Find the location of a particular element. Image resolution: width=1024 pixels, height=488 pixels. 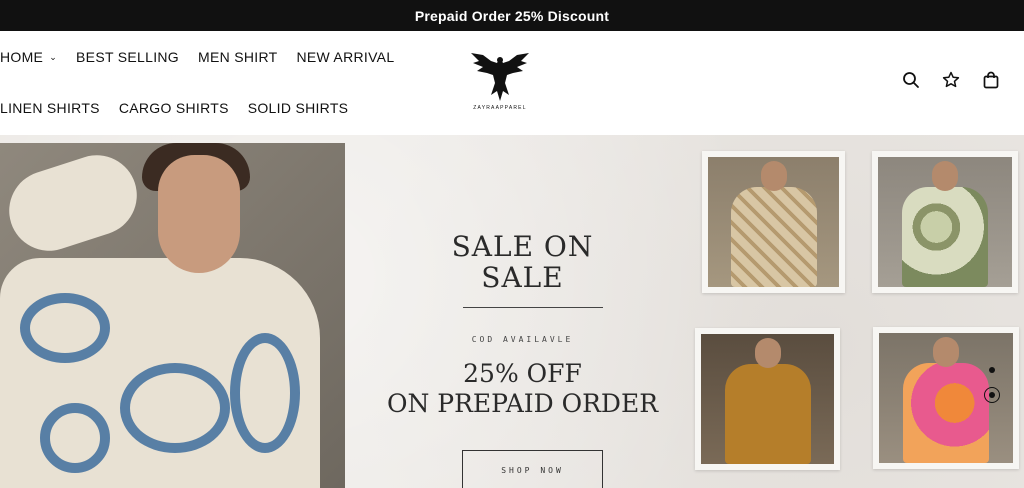

search-button is located at coordinates (911, 80).